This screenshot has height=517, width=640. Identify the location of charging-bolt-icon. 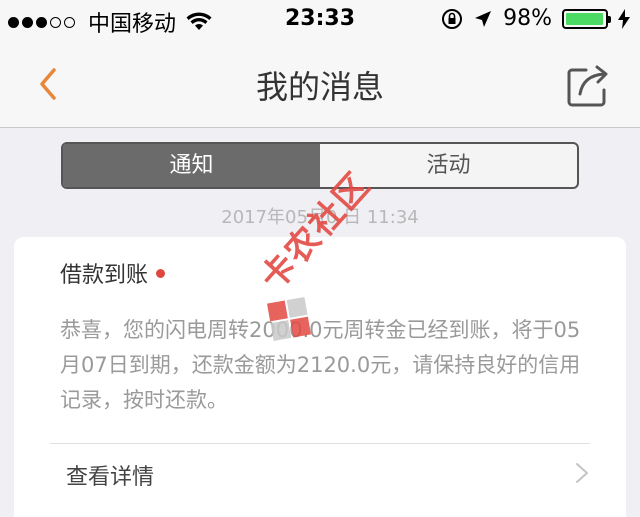
(624, 18).